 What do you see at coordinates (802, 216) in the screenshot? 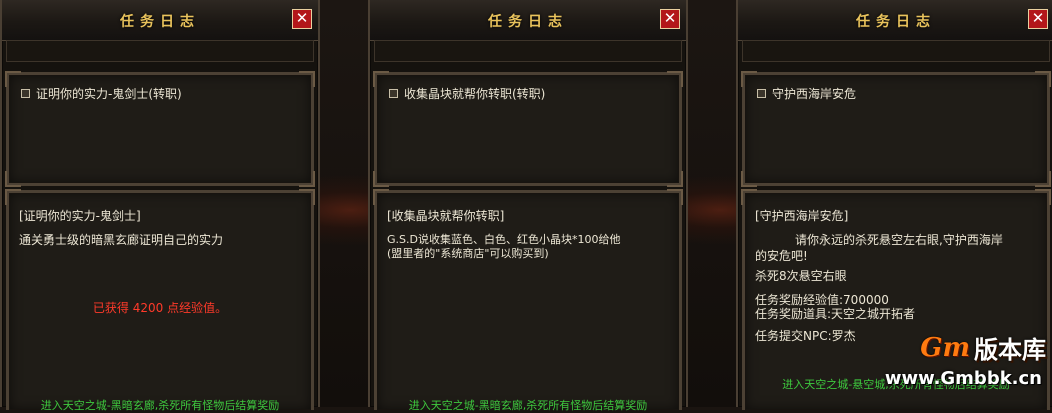
I see `detail-heading: [守护西海岸安危]` at bounding box center [802, 216].